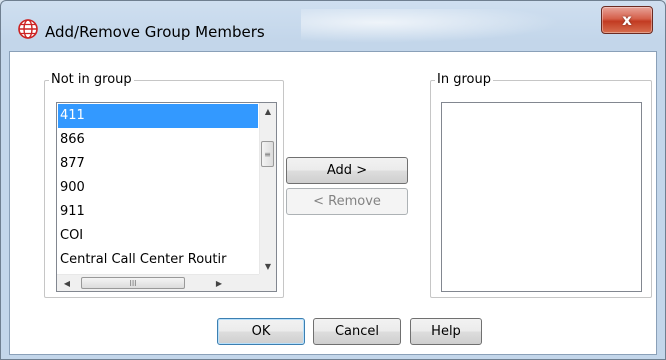 The height and width of the screenshot is (360, 666). Describe the element at coordinates (28, 29) in the screenshot. I see `globe-app-icon` at that location.